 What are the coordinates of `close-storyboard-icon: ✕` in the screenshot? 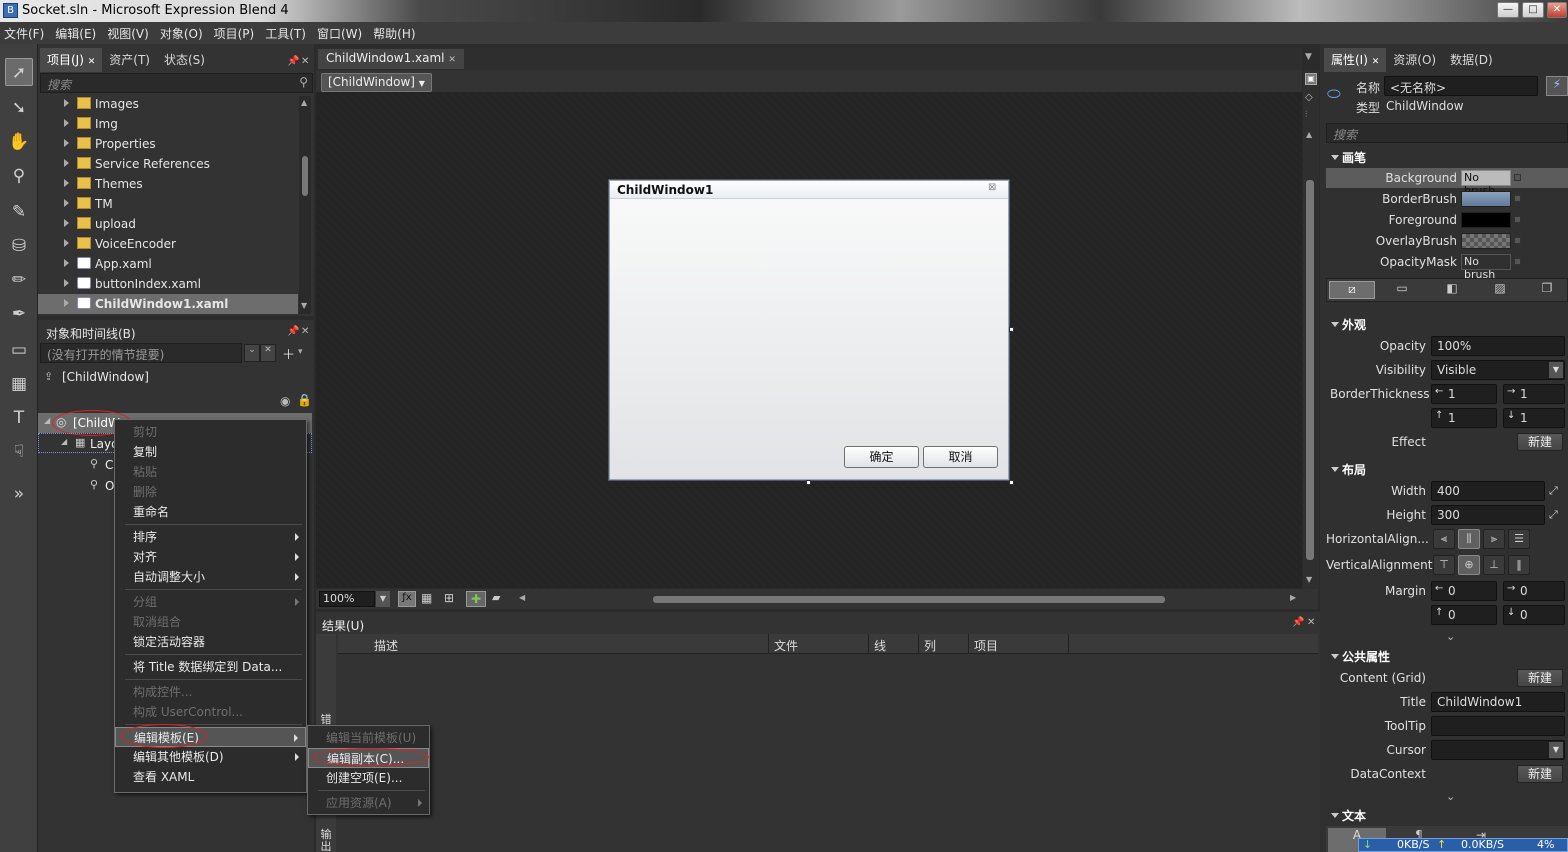 It's located at (268, 353).